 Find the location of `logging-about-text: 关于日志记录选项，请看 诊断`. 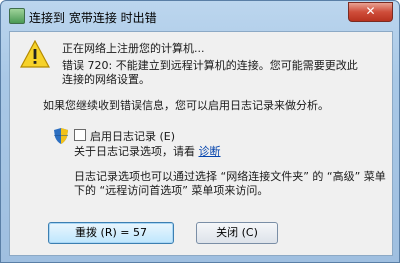

logging-about-text: 关于日志记录选项，请看 诊断 is located at coordinates (147, 151).